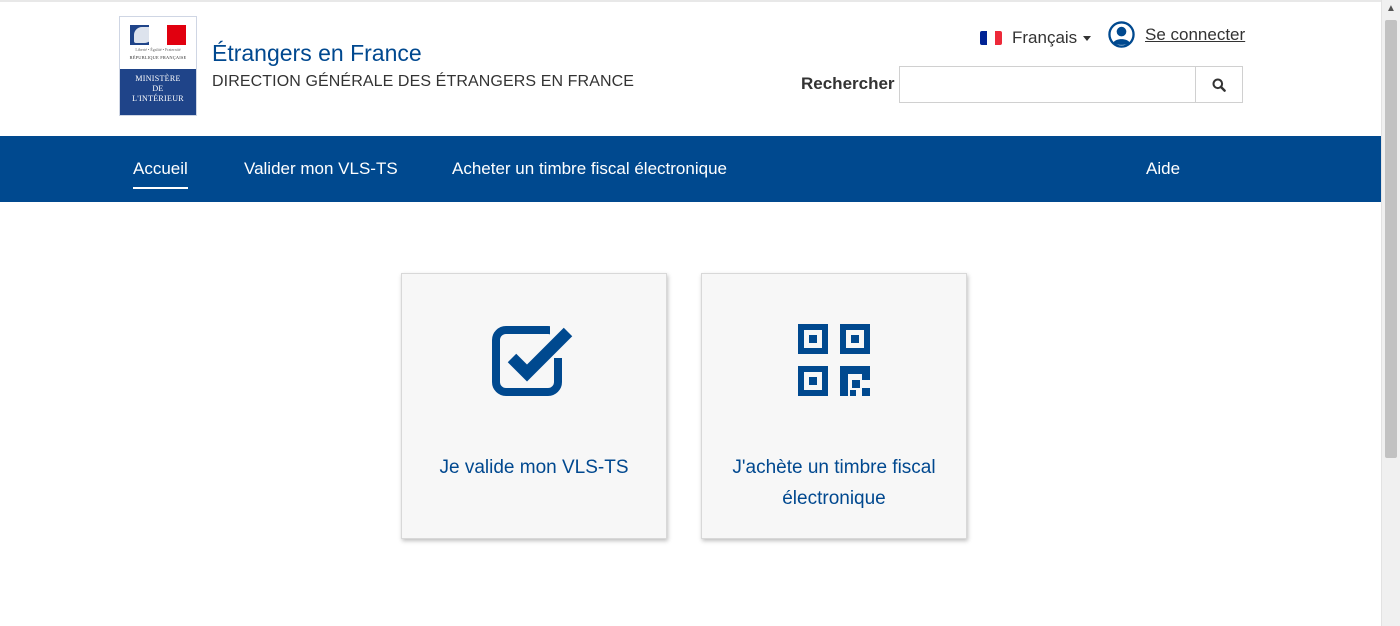 The width and height of the screenshot is (1400, 626). I want to click on logo-ministry-block: MINISTÈRE DE L'INTÉRIEUR, so click(158, 92).